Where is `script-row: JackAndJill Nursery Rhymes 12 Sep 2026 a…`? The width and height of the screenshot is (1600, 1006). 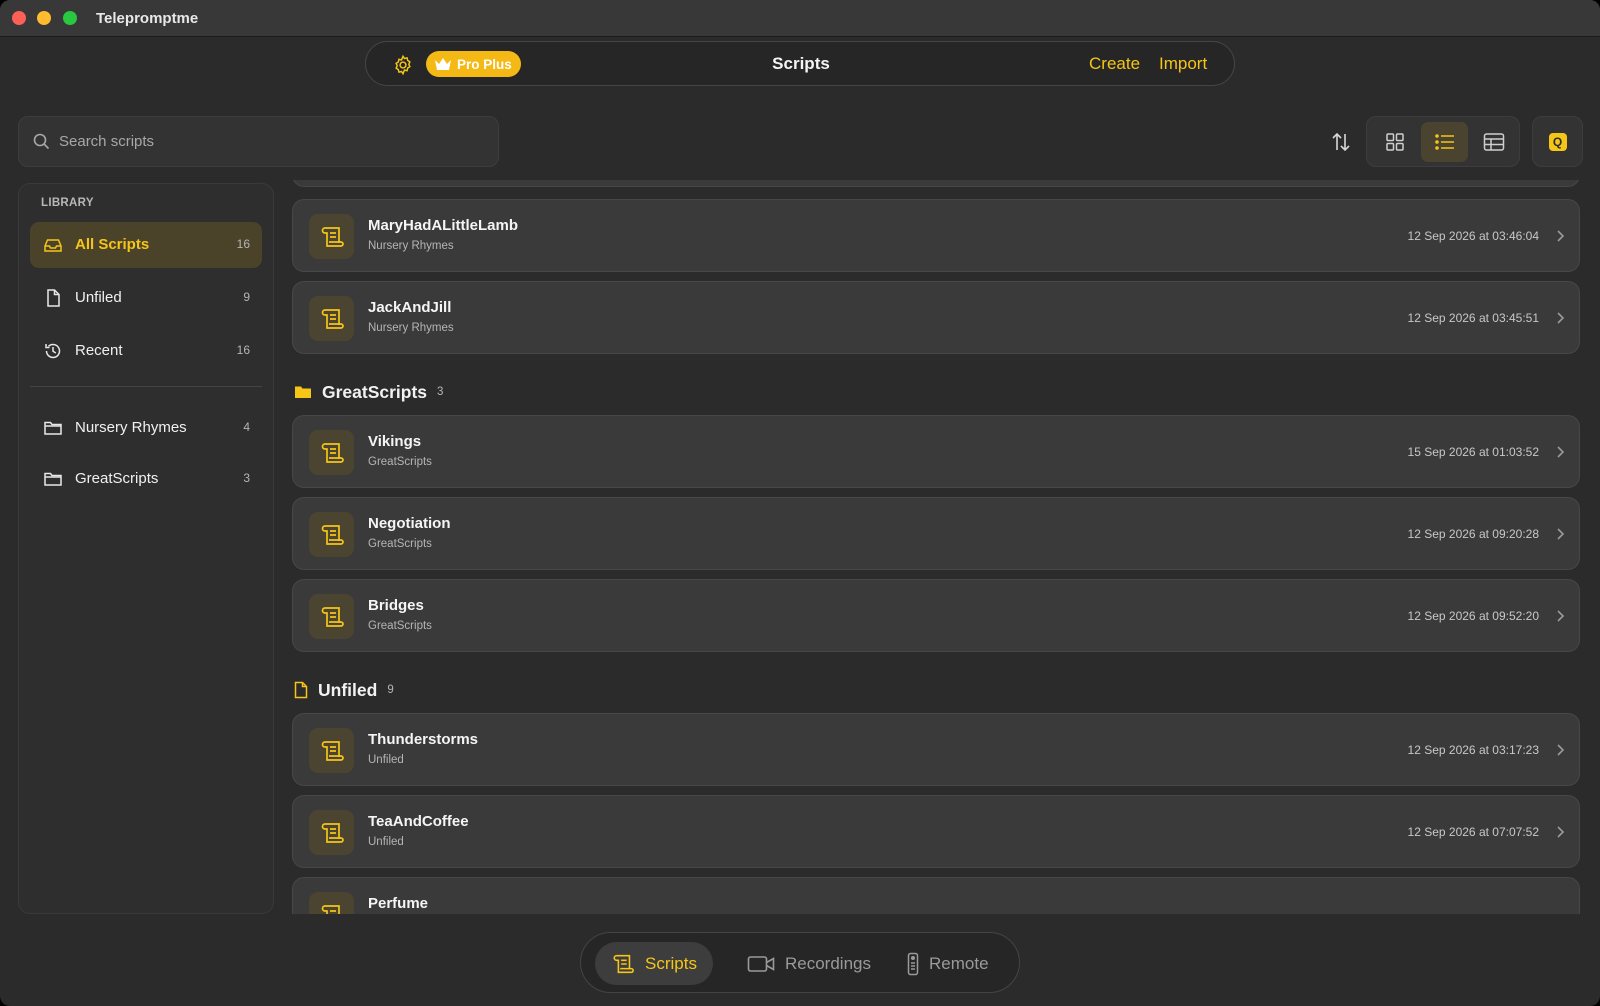 script-row: JackAndJill Nursery Rhymes 12 Sep 2026 a… is located at coordinates (936, 317).